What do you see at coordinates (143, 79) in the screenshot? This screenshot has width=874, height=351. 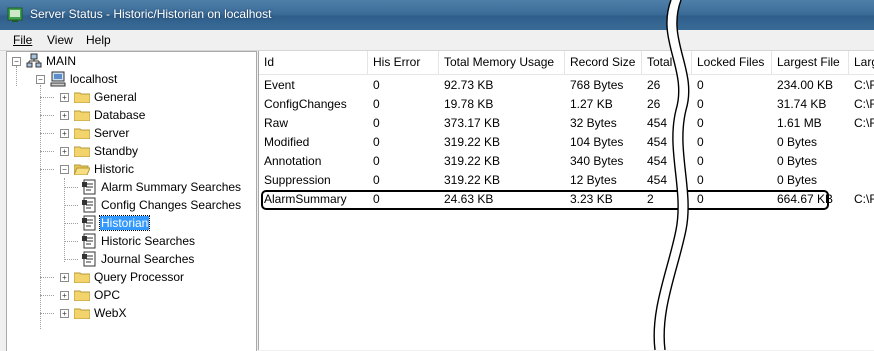 I see `tree-node-localhost: − localhost` at bounding box center [143, 79].